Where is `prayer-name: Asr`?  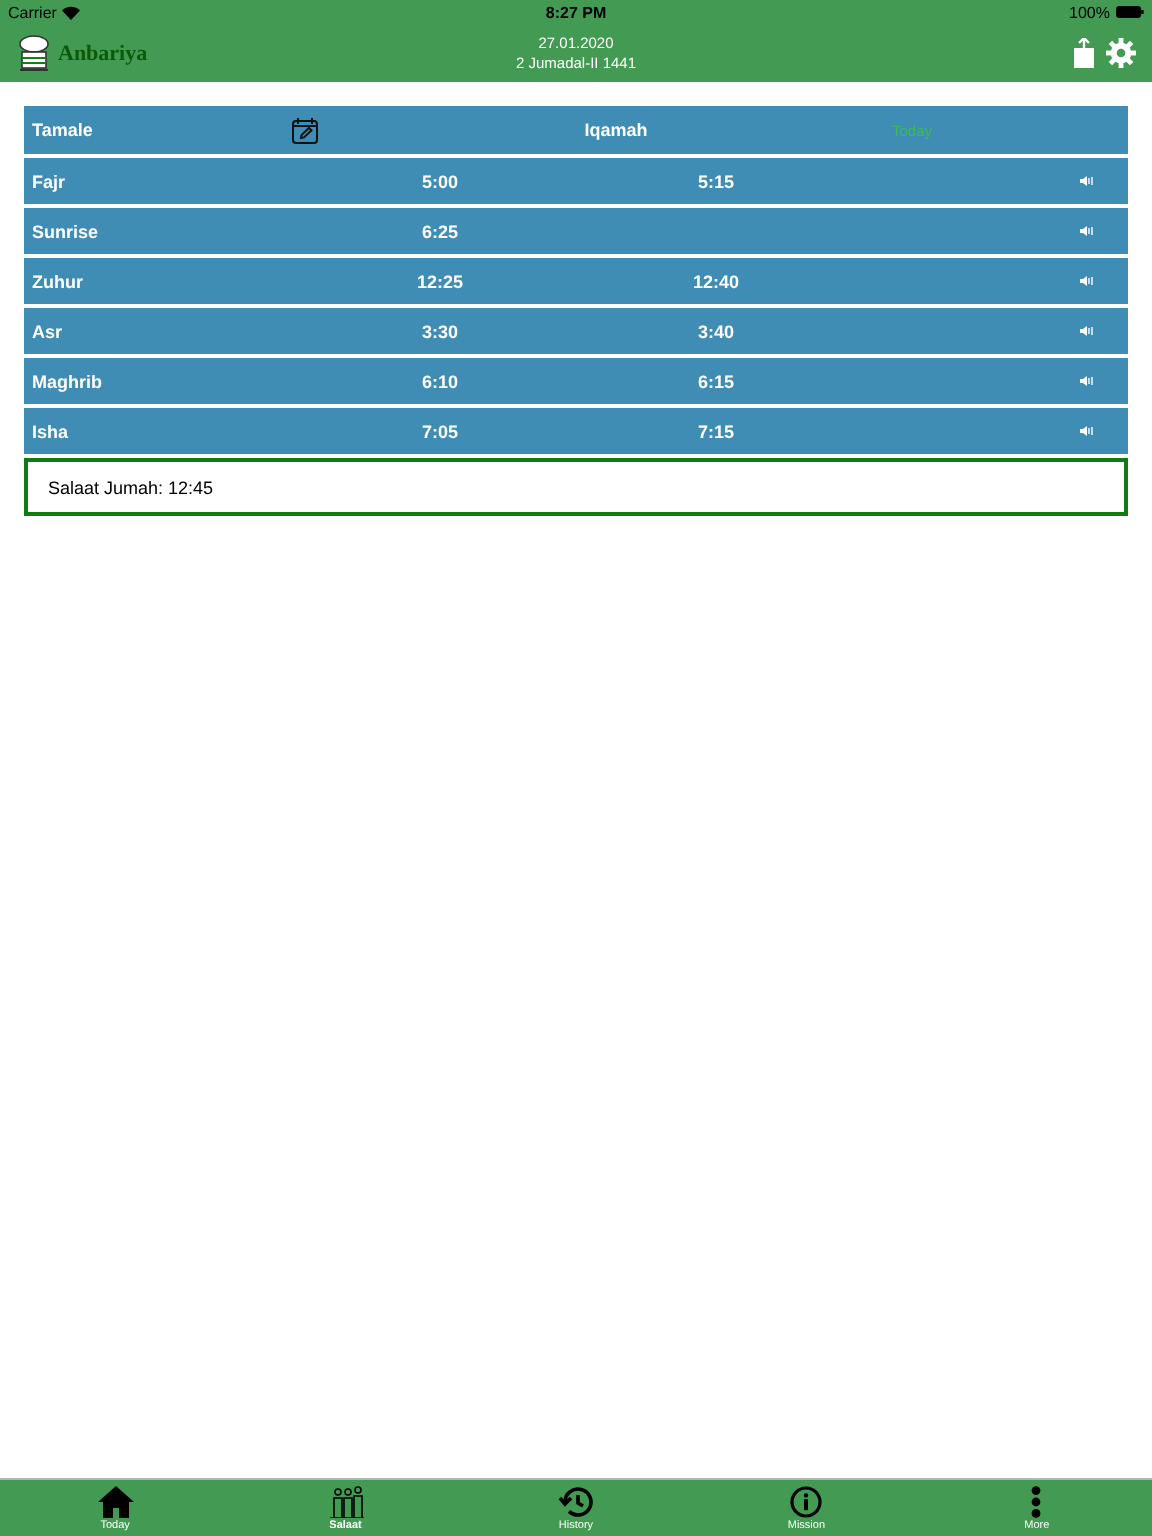 prayer-name: Asr is located at coordinates (48, 331).